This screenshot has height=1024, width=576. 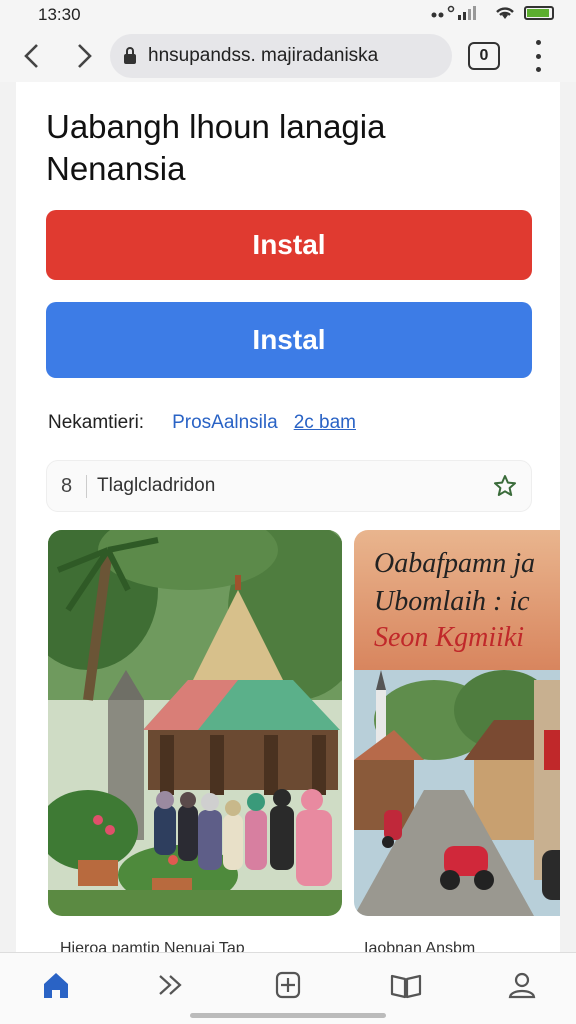 I want to click on browser-toolbar: hnsupandss. majiradaniska 0, so click(x=288, y=56).